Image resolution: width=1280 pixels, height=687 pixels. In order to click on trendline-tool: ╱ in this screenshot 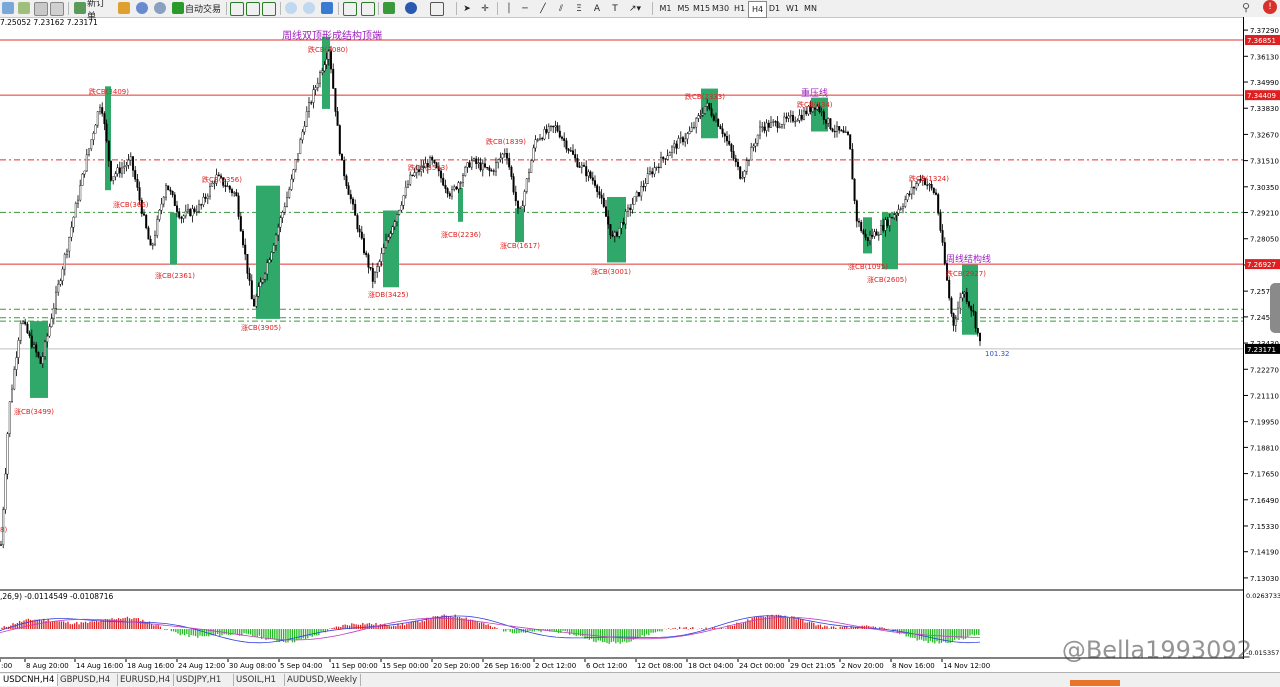, I will do `click(543, 8)`.